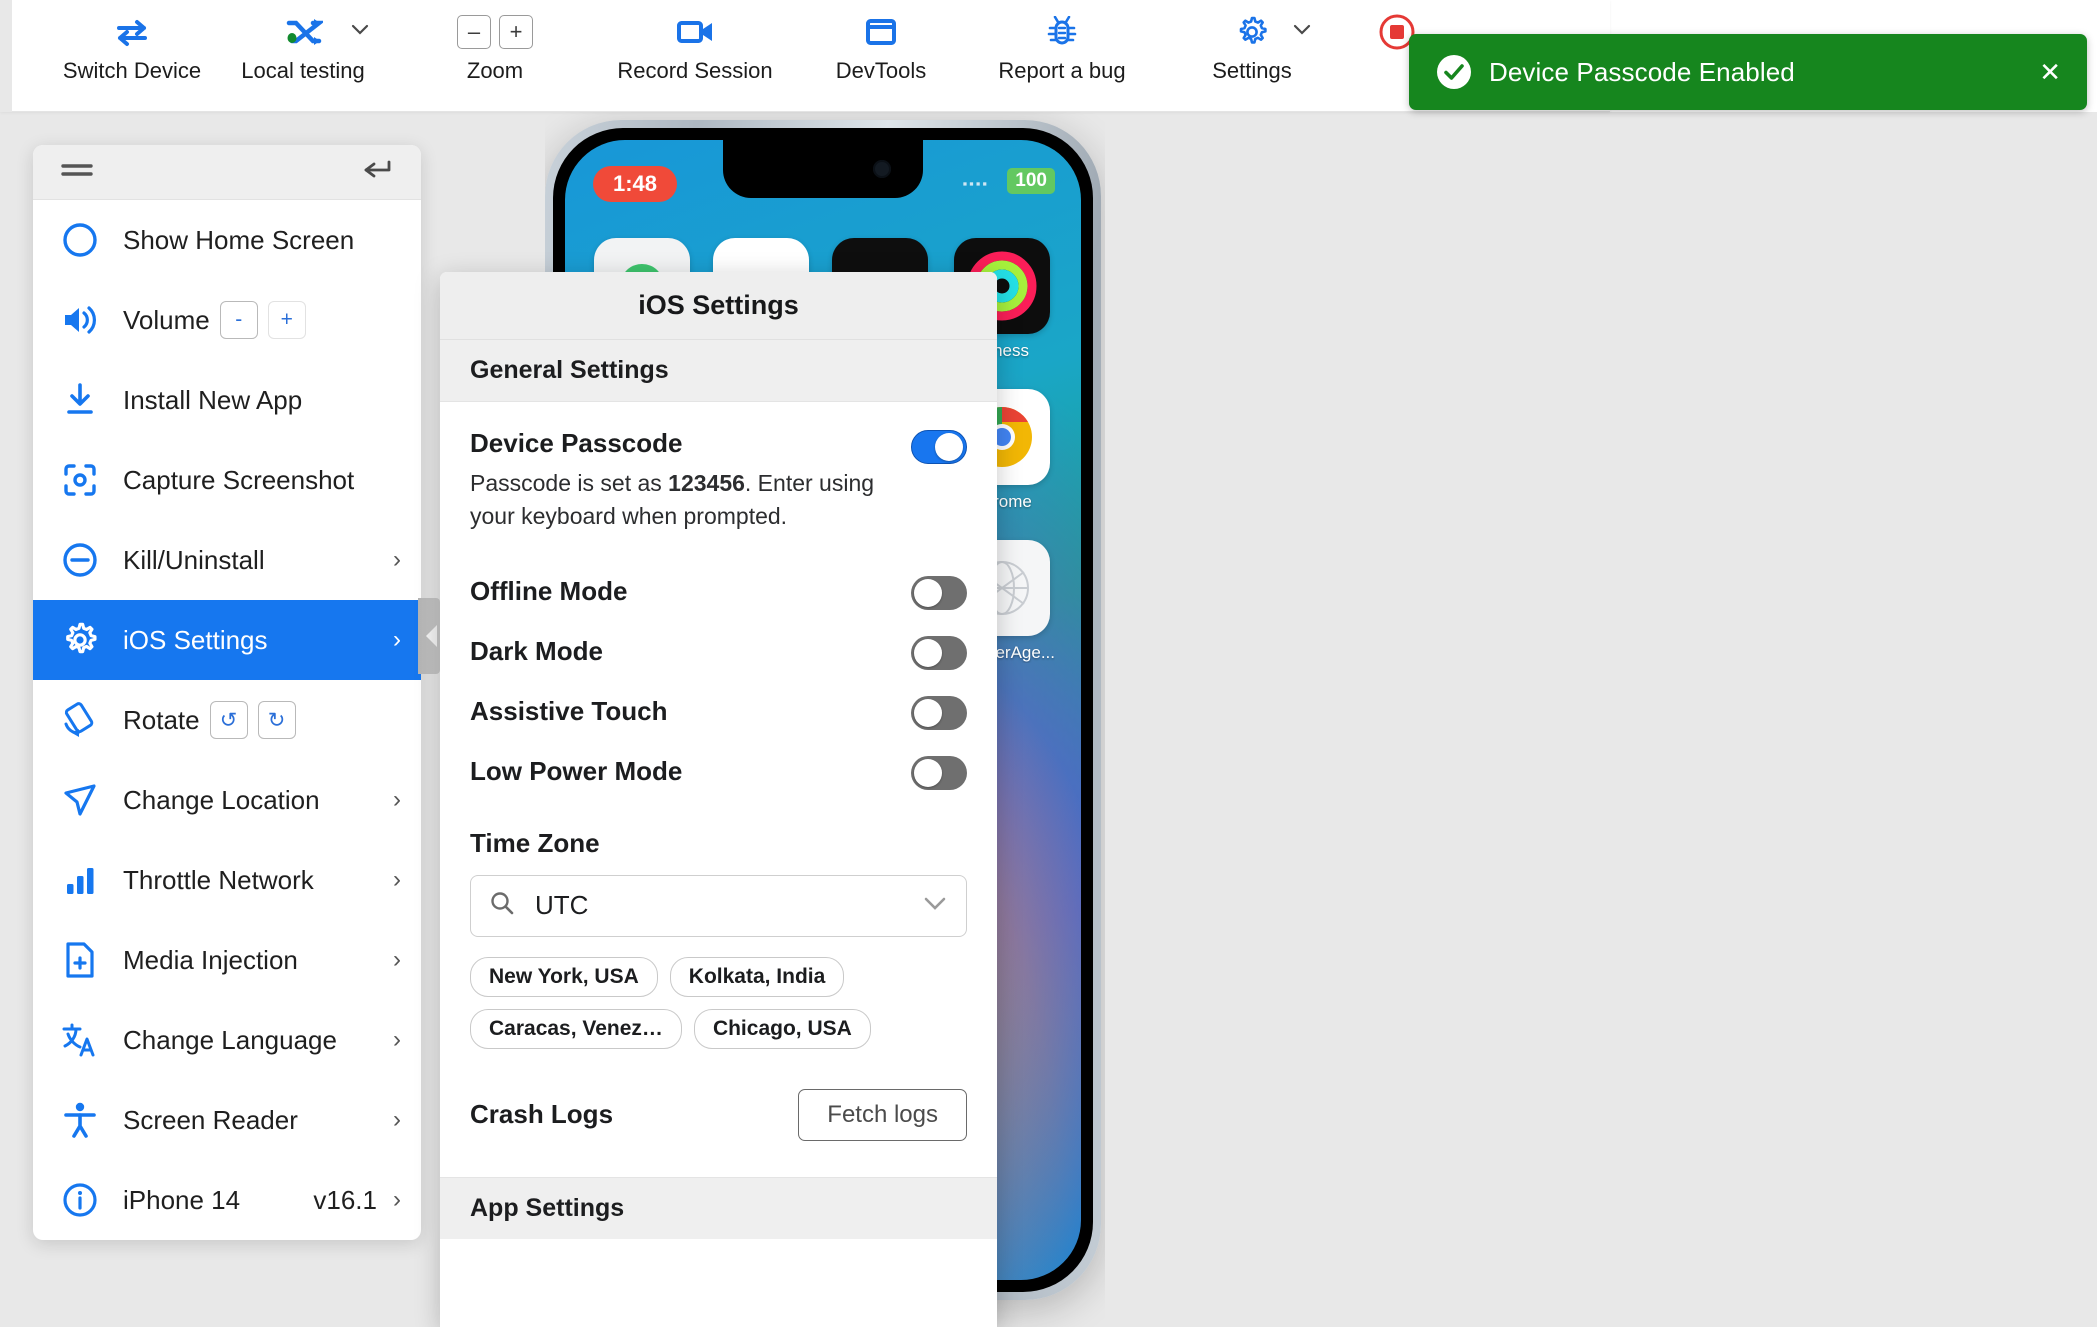 Image resolution: width=2097 pixels, height=1327 pixels. I want to click on toolbar-local-testing: Local testing, so click(303, 42).